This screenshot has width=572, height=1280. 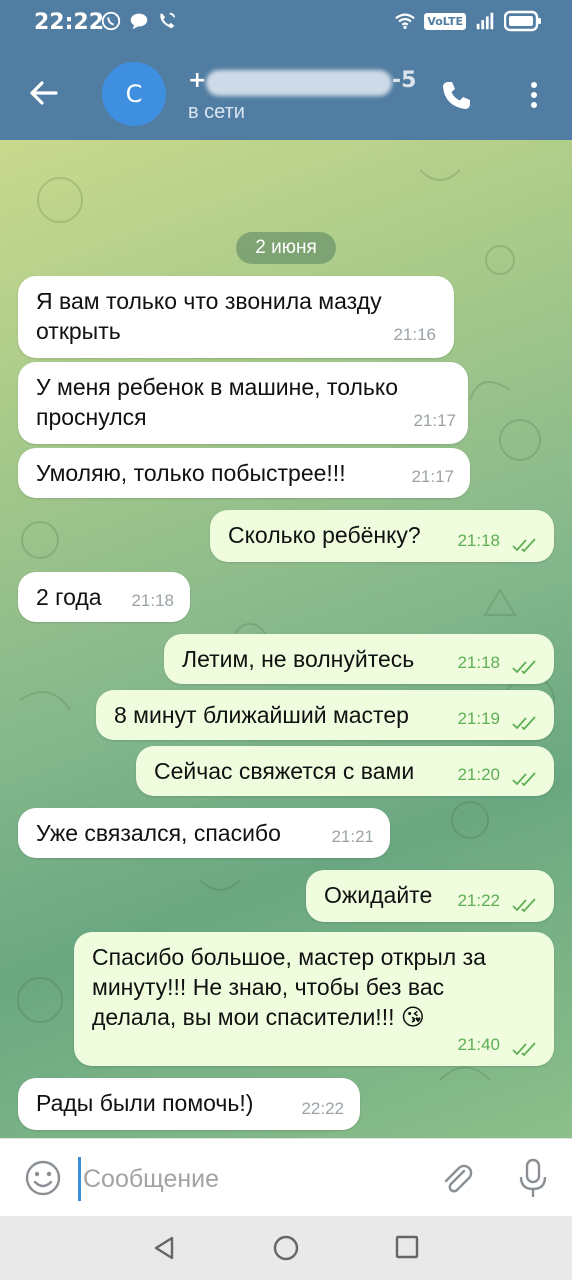 What do you see at coordinates (457, 1178) in the screenshot?
I see `attach-icon` at bounding box center [457, 1178].